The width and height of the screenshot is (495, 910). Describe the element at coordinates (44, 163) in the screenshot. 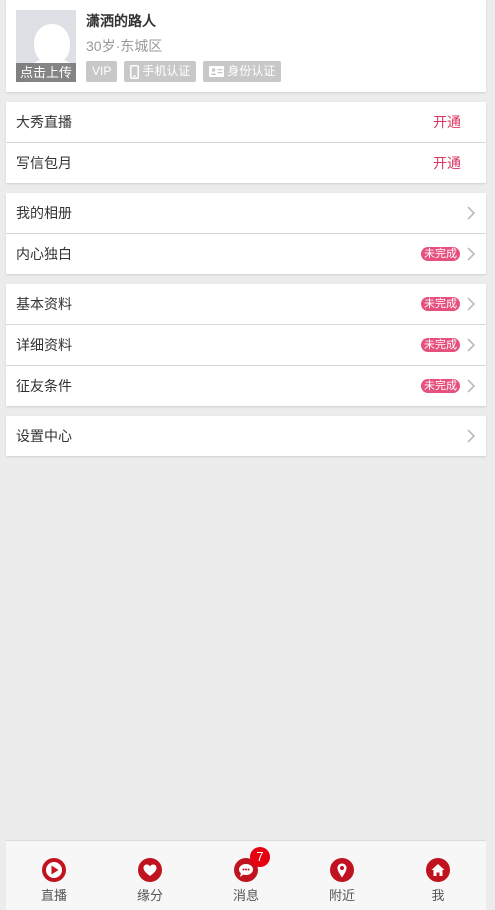

I see `row-label: 写信包月` at that location.